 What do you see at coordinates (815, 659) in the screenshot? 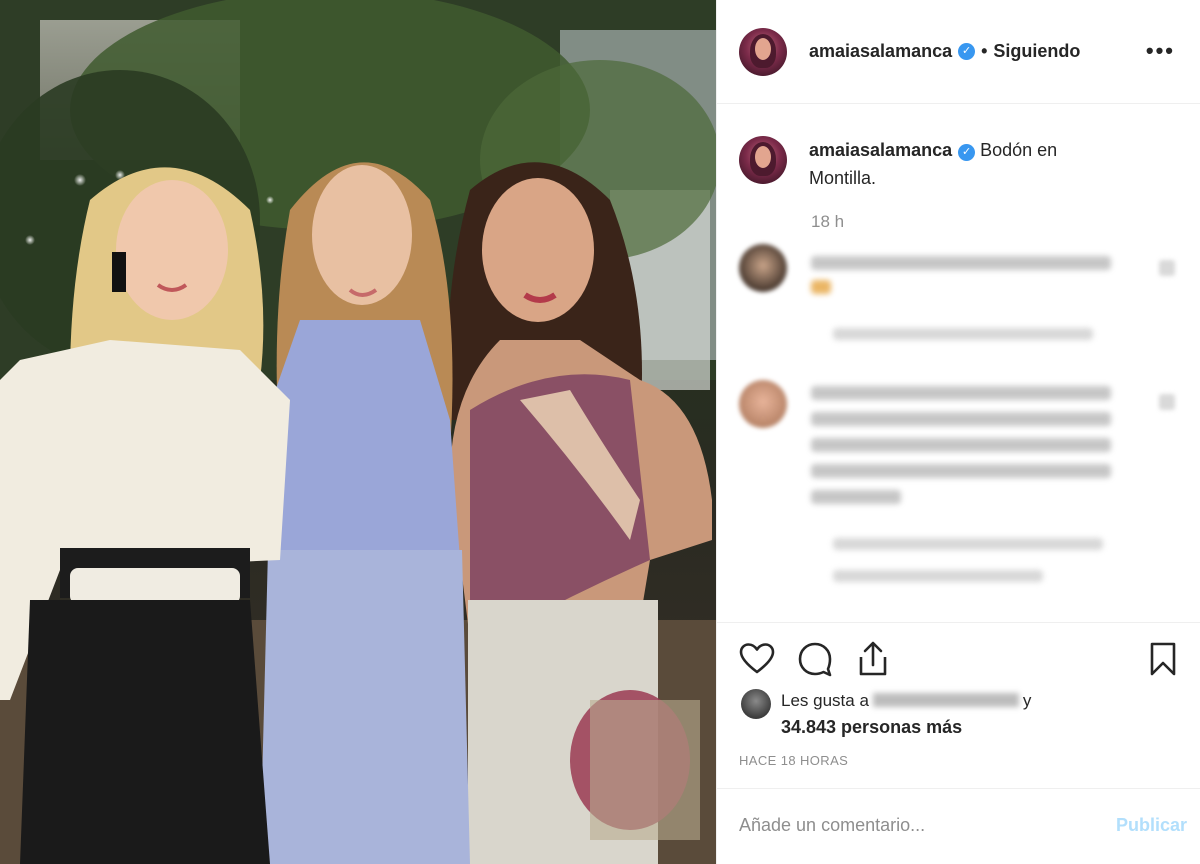
I see `comment-bubble-icon` at bounding box center [815, 659].